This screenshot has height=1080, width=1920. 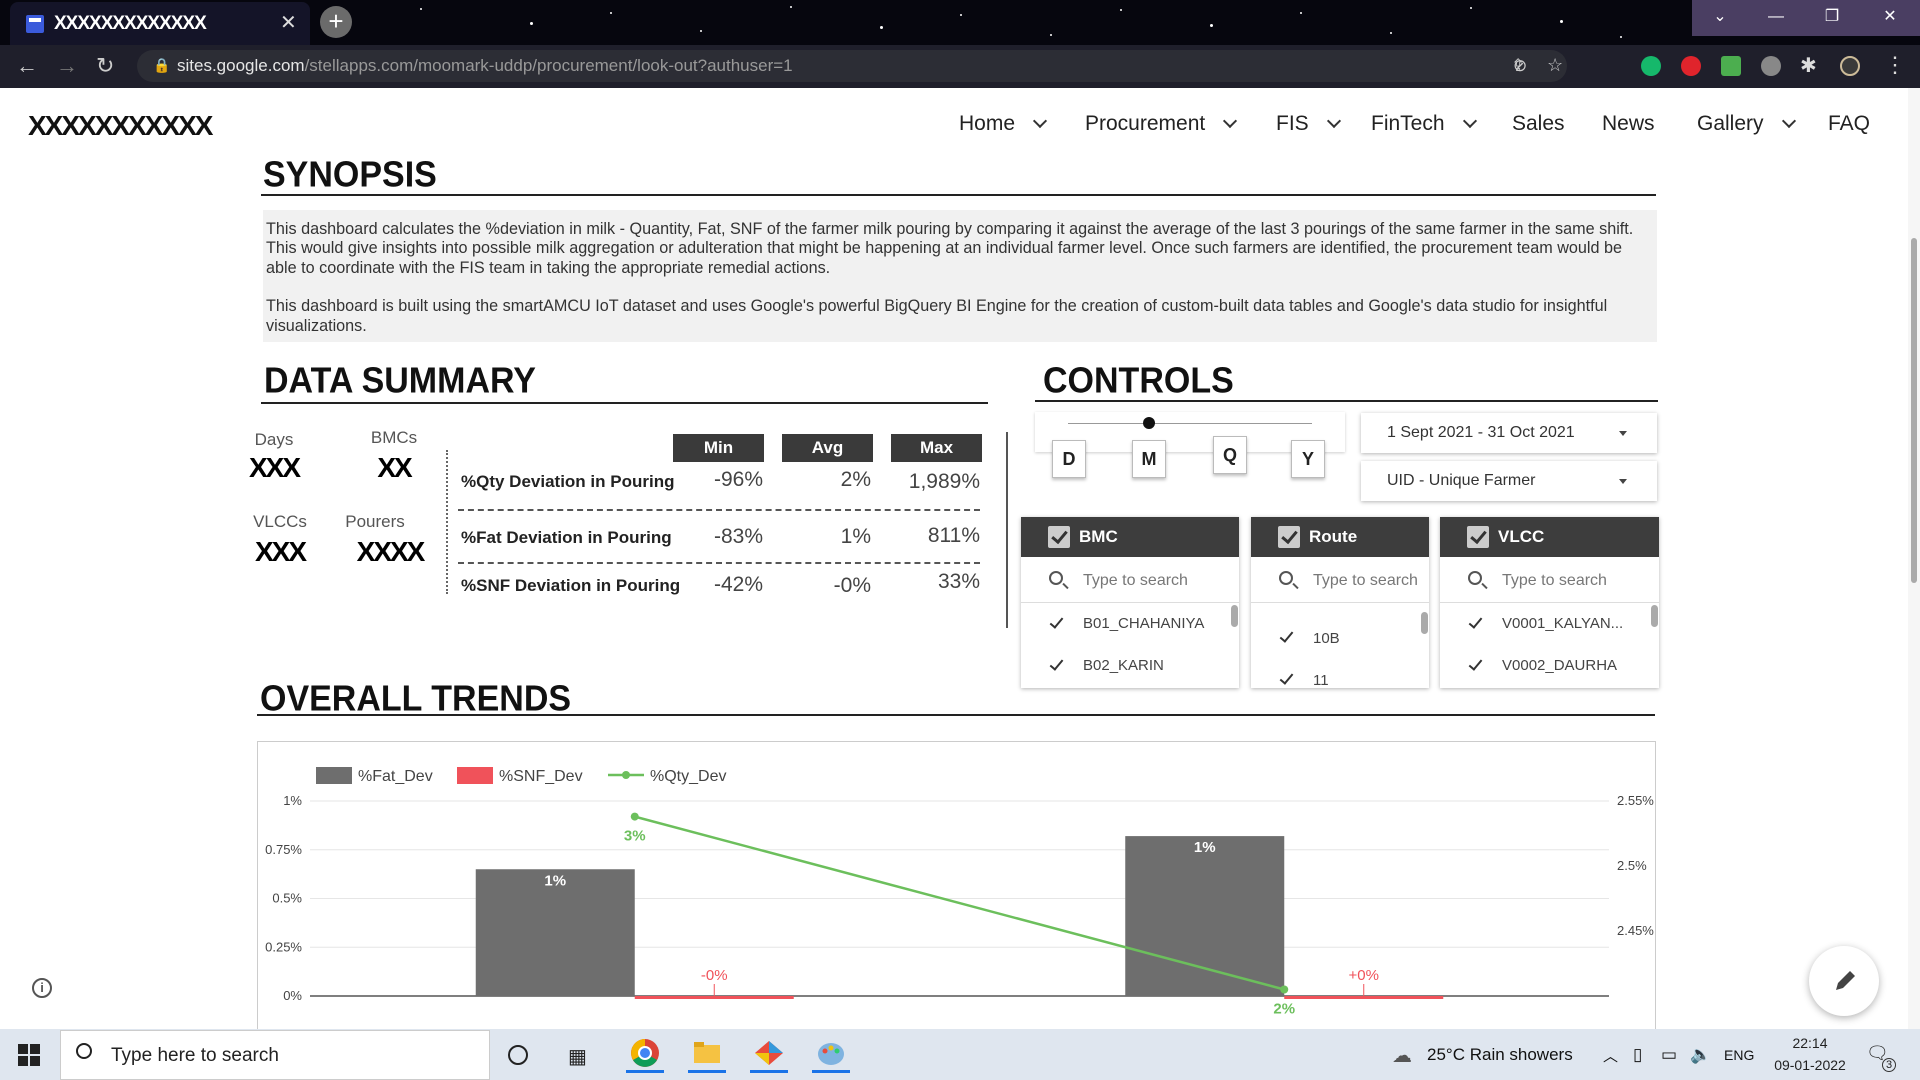 What do you see at coordinates (1509, 433) in the screenshot?
I see `date-range-picker: 1 Sept 2021 - 31 Oct 2021` at bounding box center [1509, 433].